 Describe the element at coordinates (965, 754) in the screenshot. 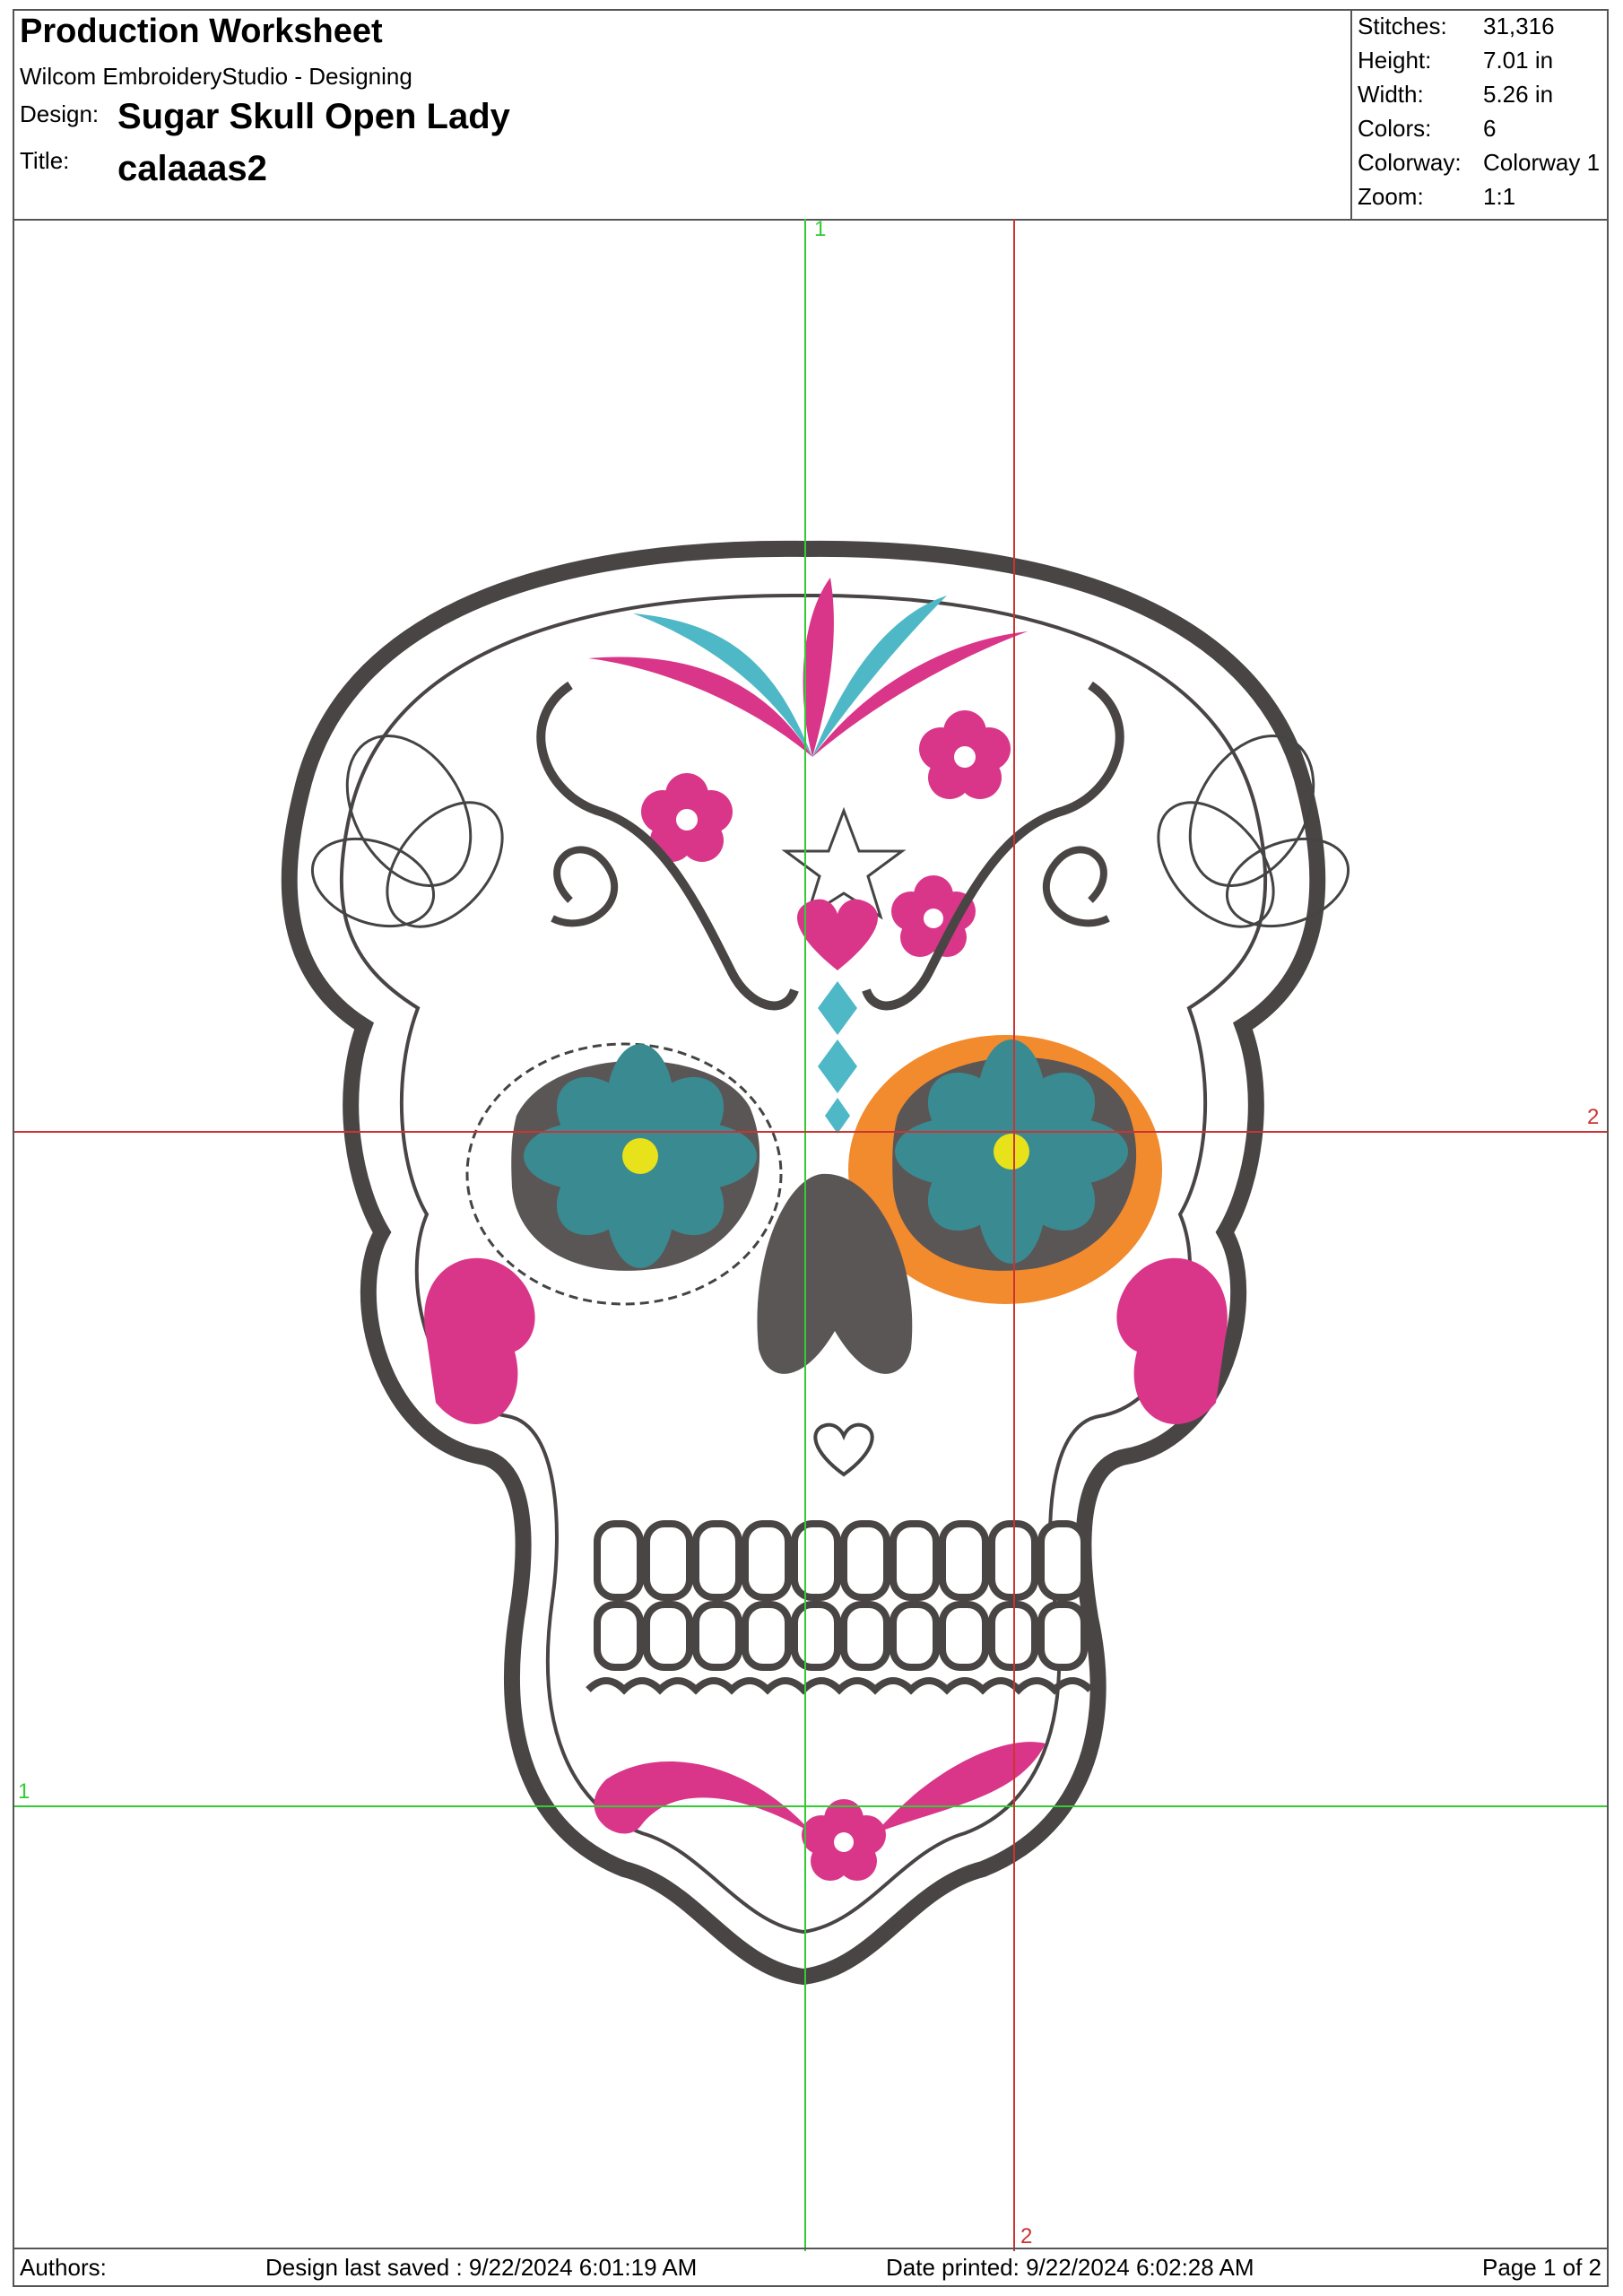

I see `pink-flower-right-top` at that location.